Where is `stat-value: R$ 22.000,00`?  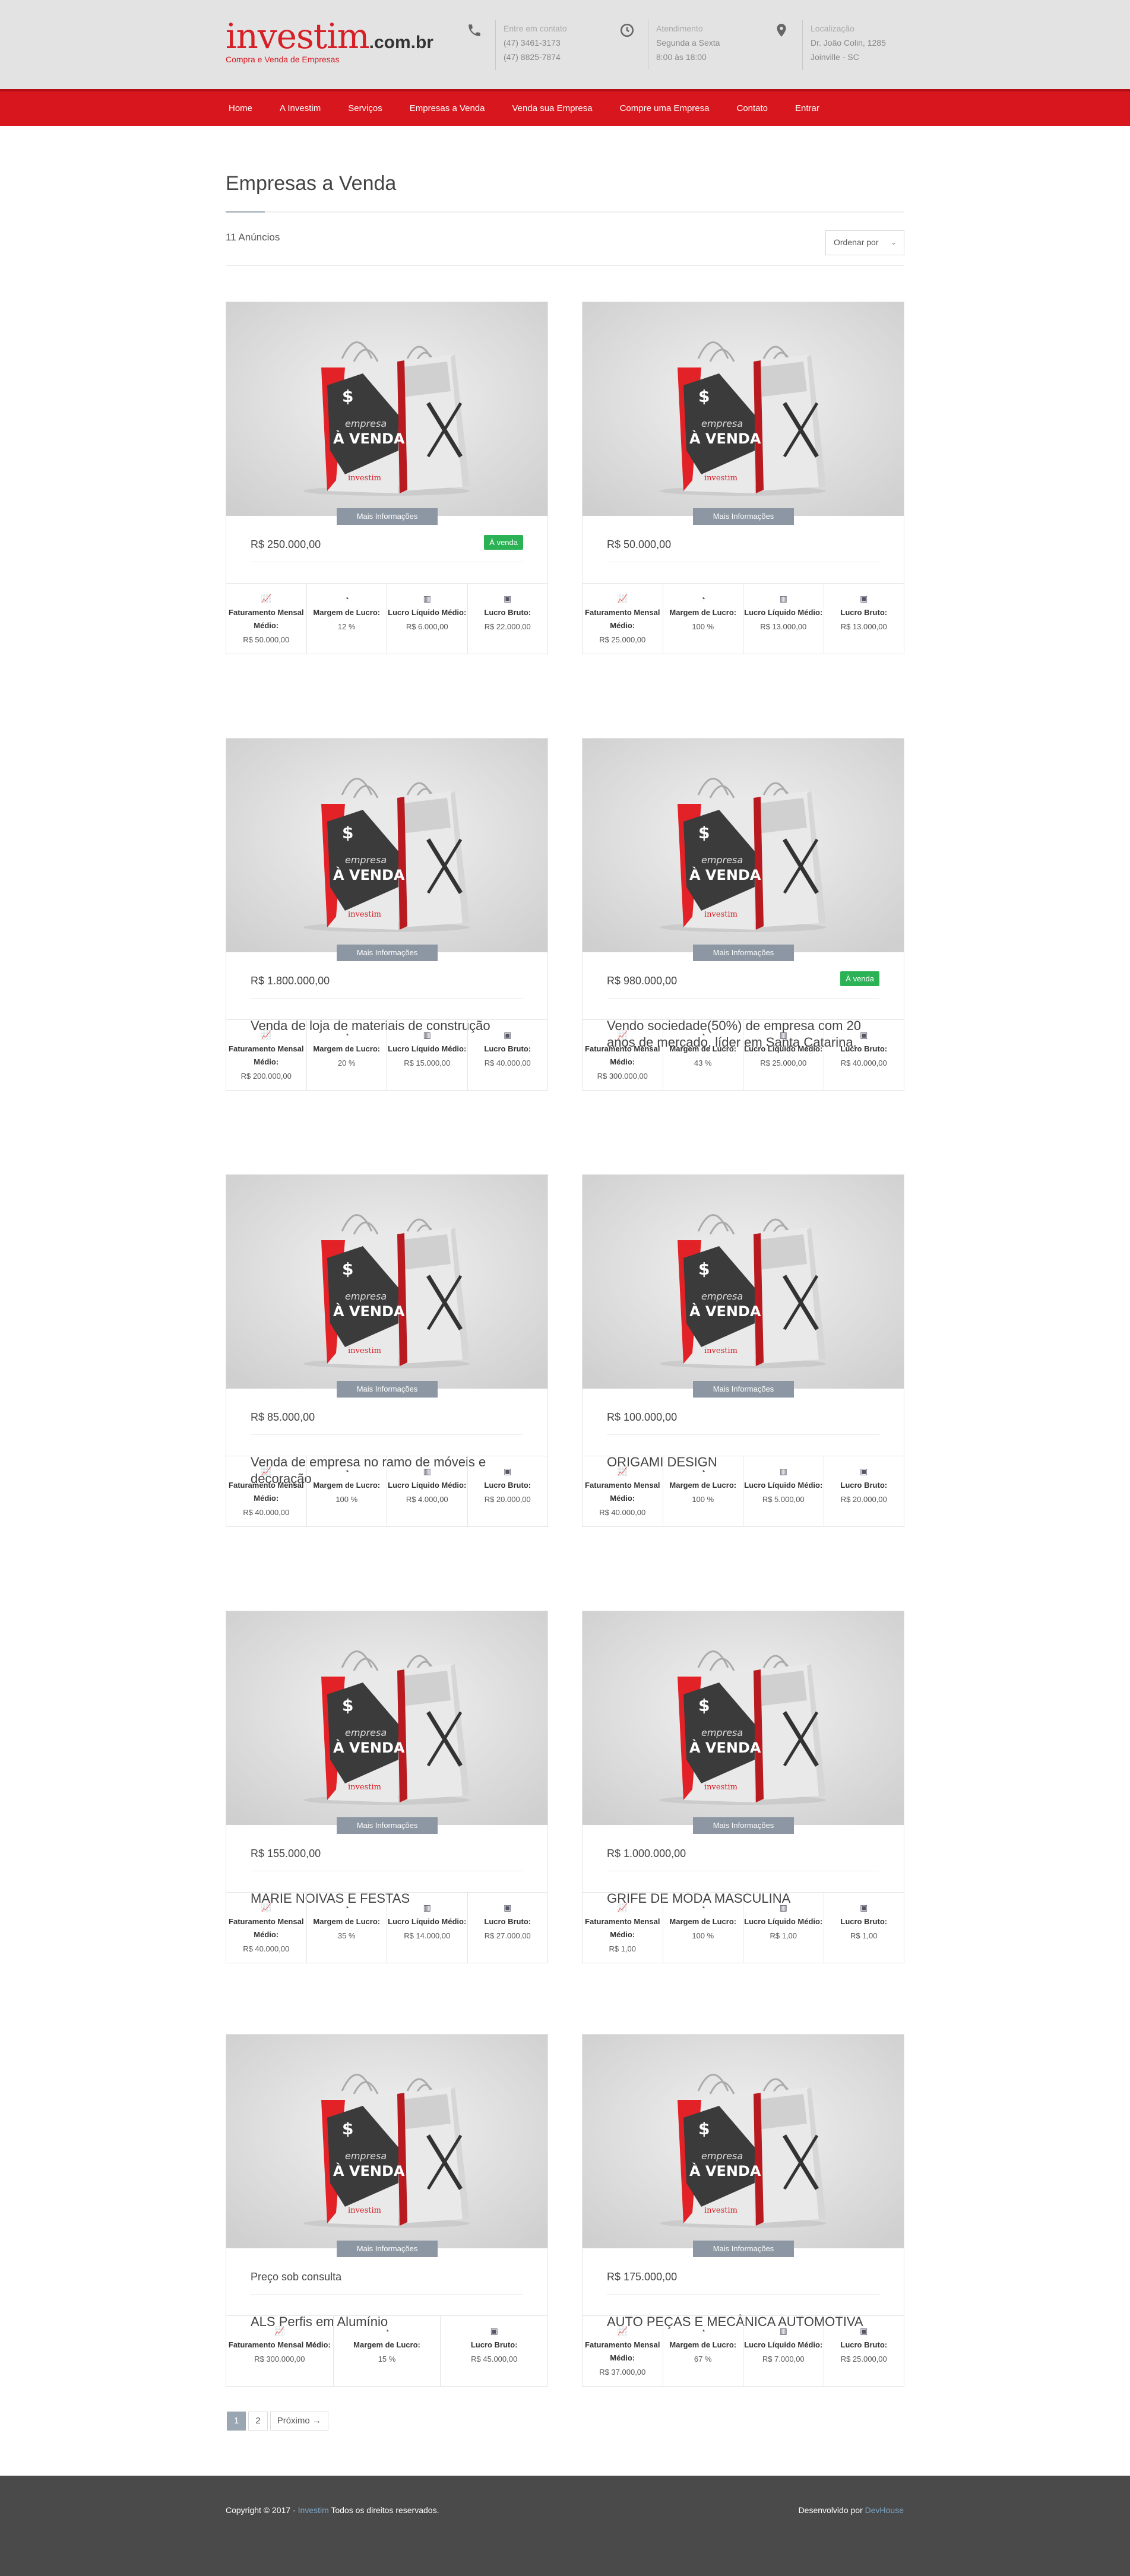 stat-value: R$ 22.000,00 is located at coordinates (507, 627).